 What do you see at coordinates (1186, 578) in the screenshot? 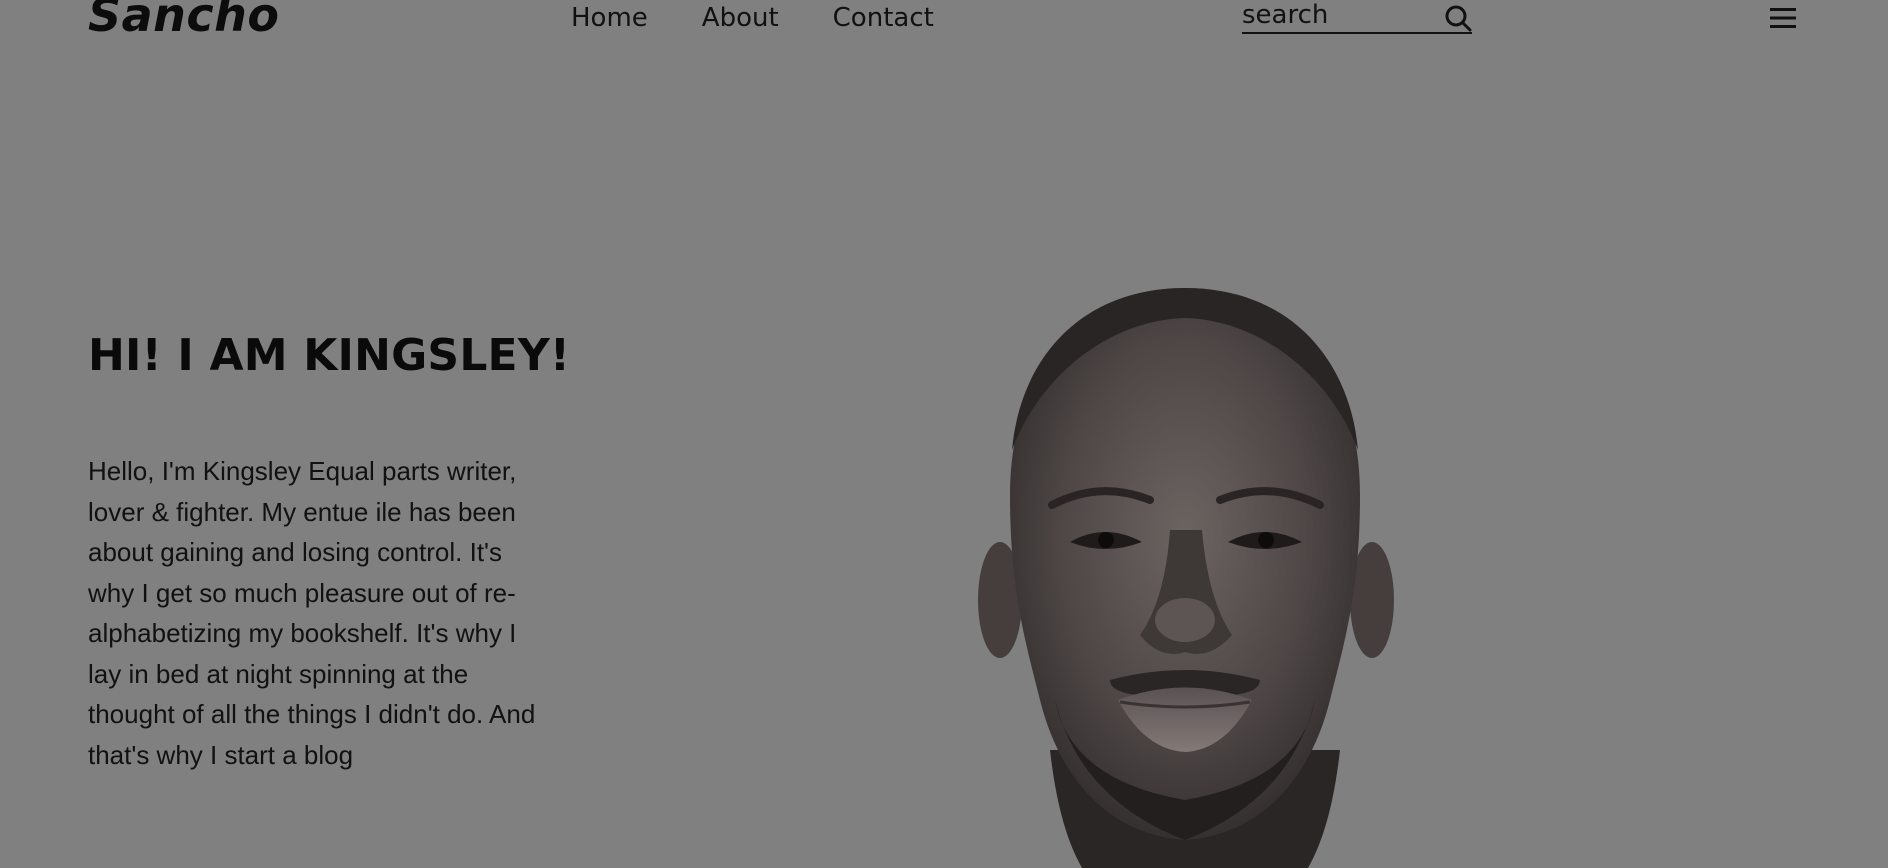
I see `portrait-photo` at bounding box center [1186, 578].